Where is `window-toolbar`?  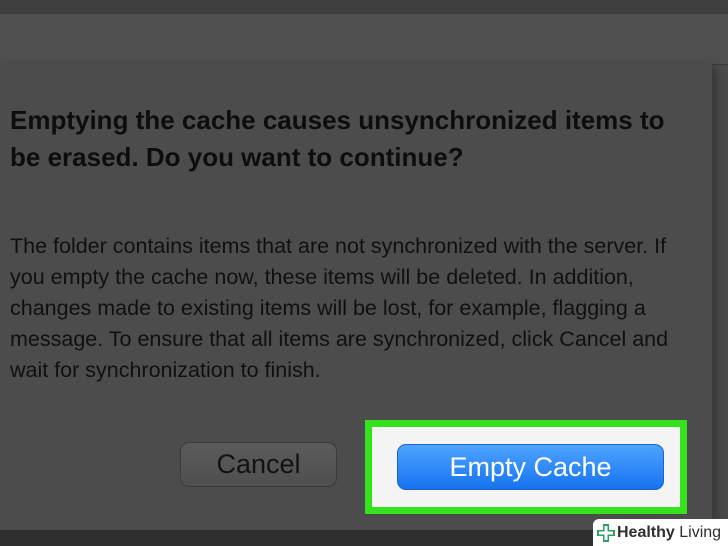
window-toolbar is located at coordinates (364, 39).